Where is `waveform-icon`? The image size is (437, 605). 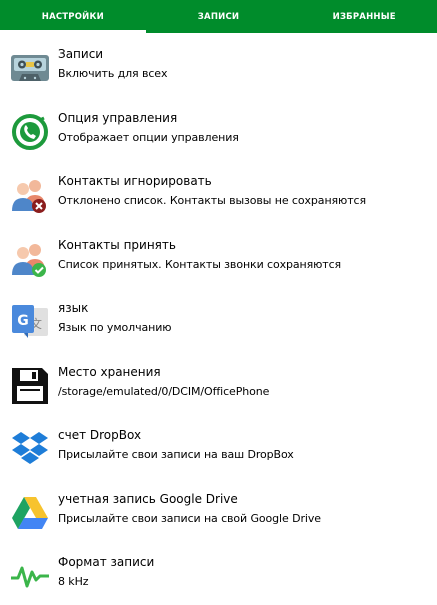 waveform-icon is located at coordinates (30, 576).